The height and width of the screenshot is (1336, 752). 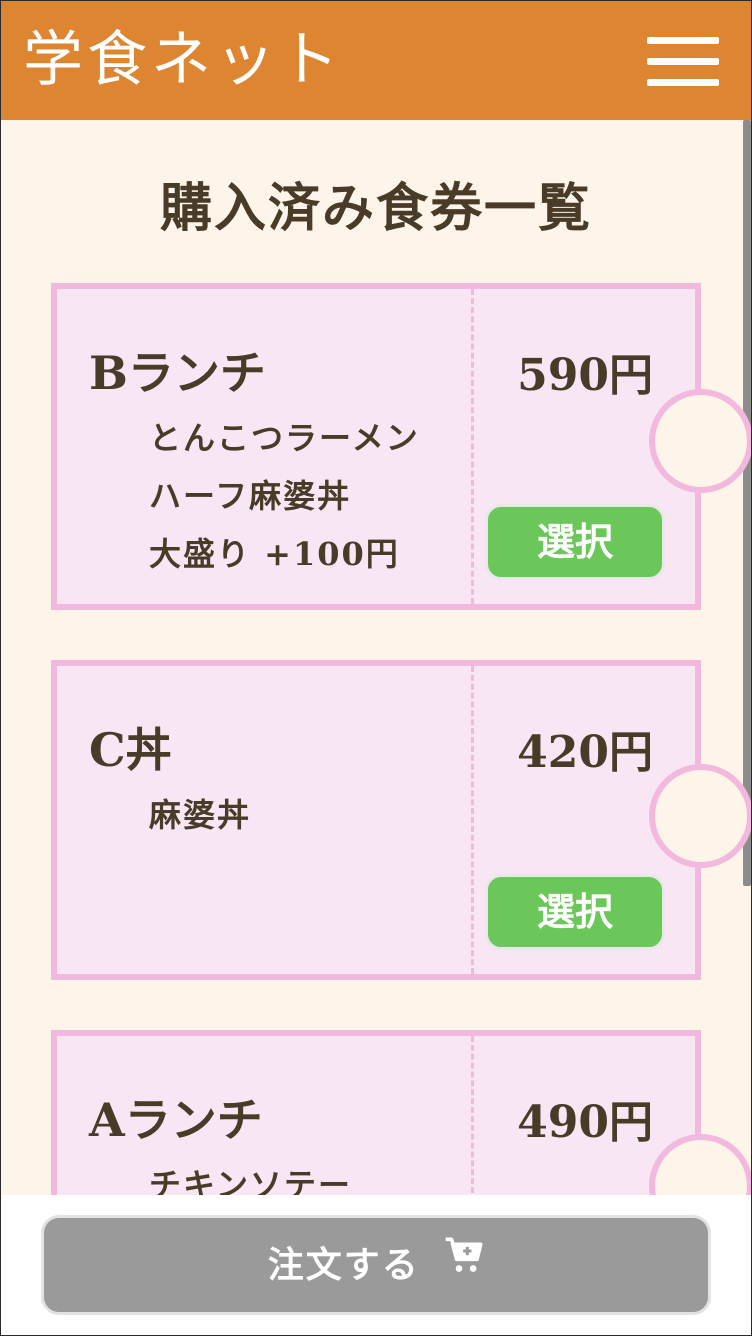 I want to click on ticket-item: ハーフ麻婆丼, so click(x=250, y=496).